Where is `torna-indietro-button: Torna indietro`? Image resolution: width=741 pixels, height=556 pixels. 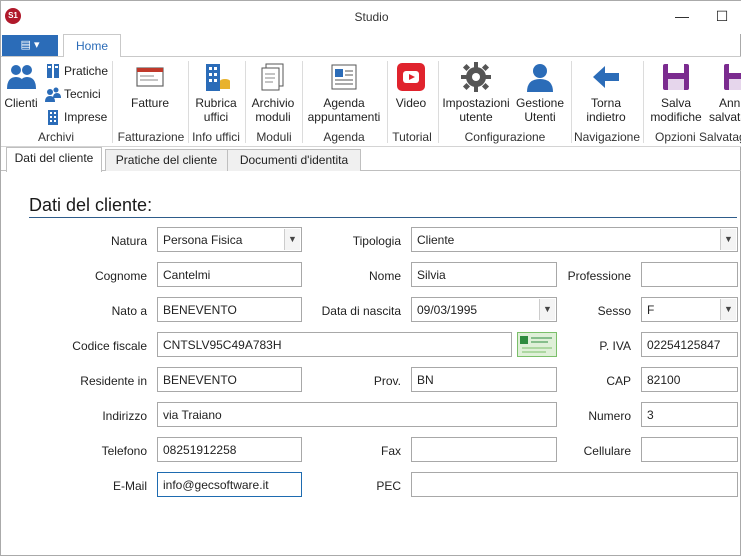 torna-indietro-button: Torna indietro is located at coordinates (606, 92).